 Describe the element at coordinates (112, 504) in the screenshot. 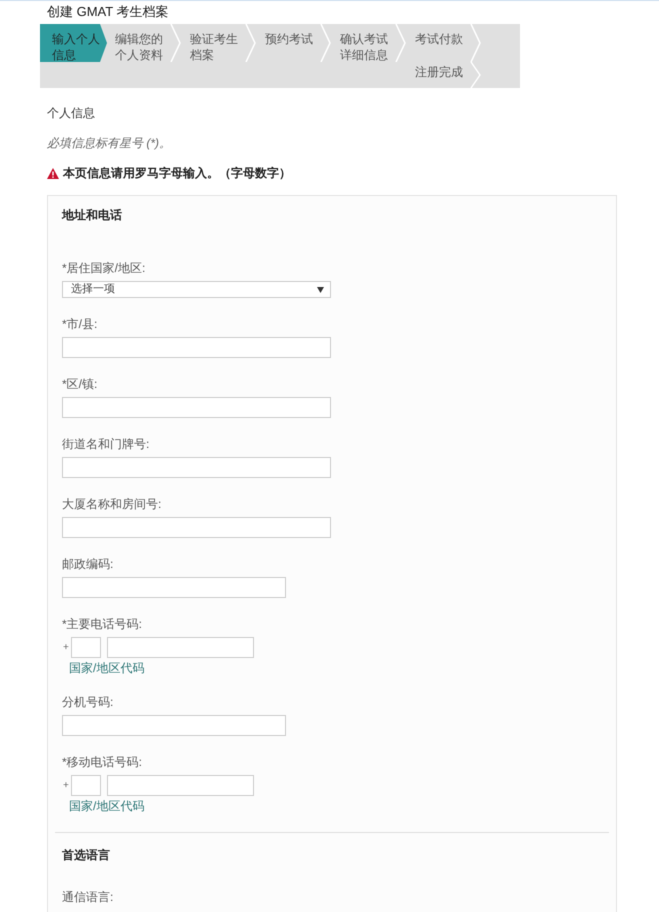

I see `field-label: 大厦名称和房间号:` at that location.